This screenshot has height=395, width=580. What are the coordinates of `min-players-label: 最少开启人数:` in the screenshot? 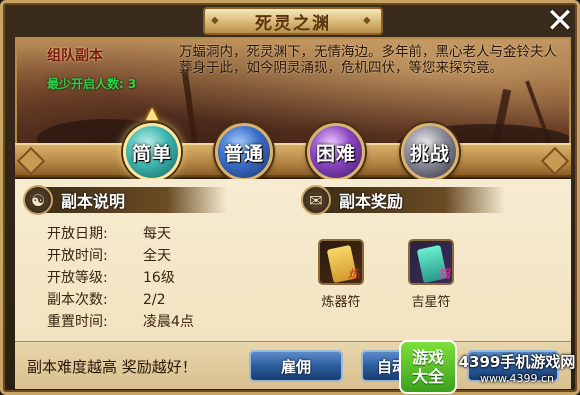 It's located at (85, 84).